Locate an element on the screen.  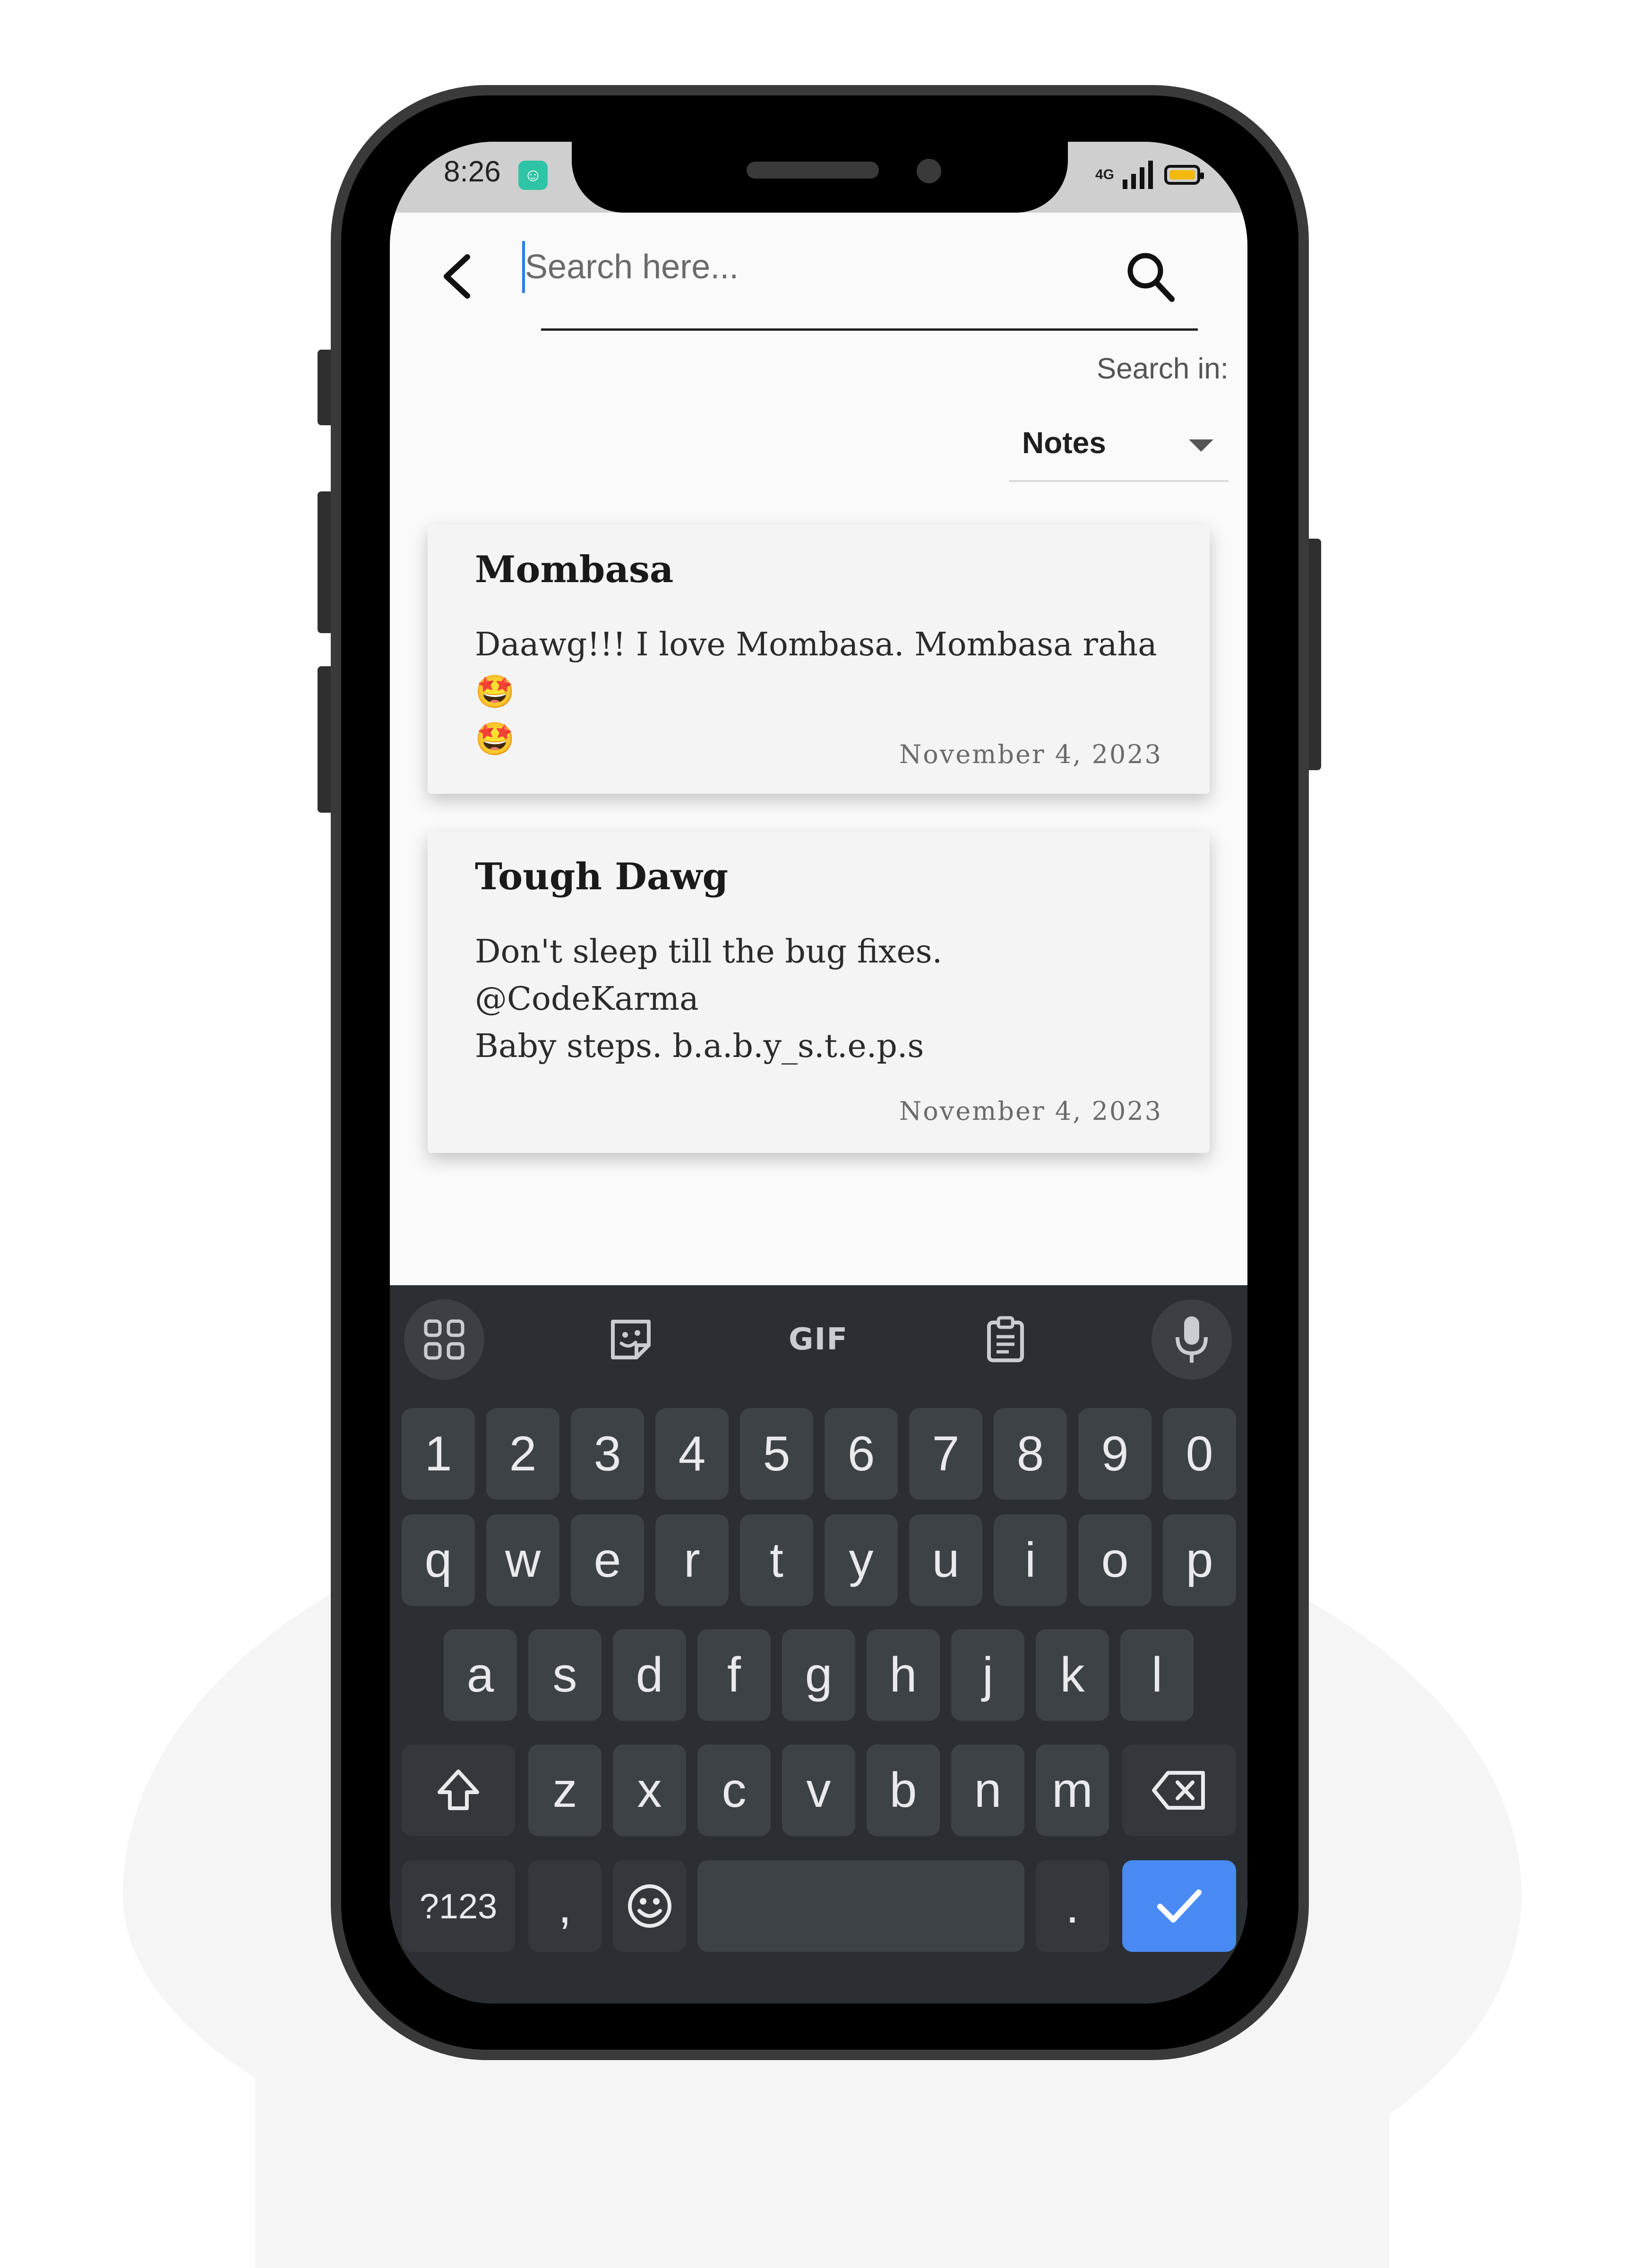
key-u: u is located at coordinates (946, 1560).